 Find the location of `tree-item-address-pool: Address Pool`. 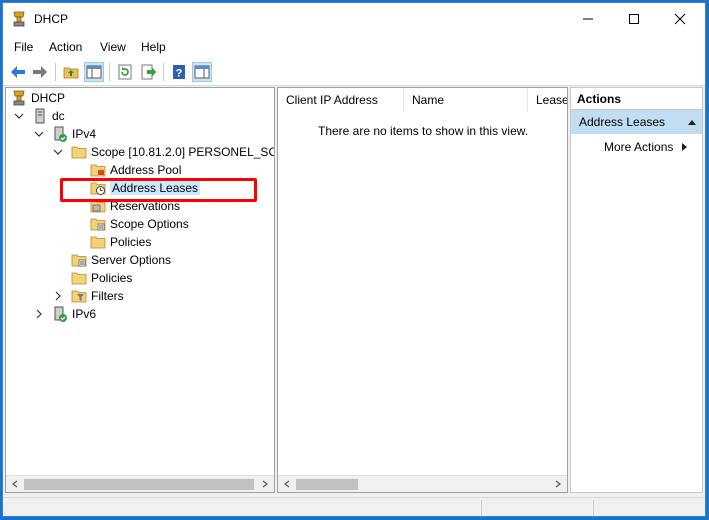

tree-item-address-pool: Address Pool is located at coordinates (135, 170).